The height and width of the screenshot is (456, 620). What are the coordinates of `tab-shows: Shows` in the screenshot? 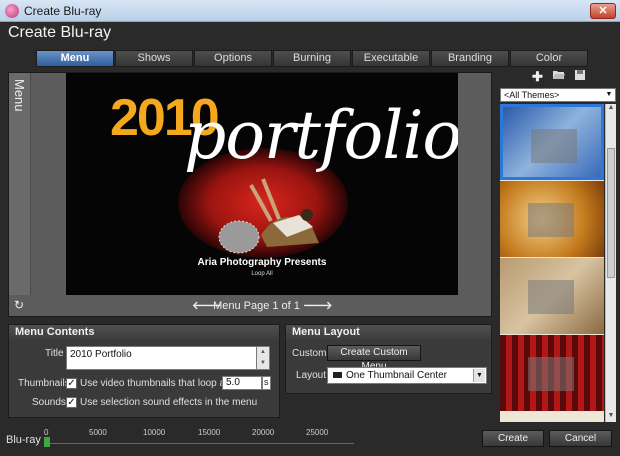 It's located at (154, 58).